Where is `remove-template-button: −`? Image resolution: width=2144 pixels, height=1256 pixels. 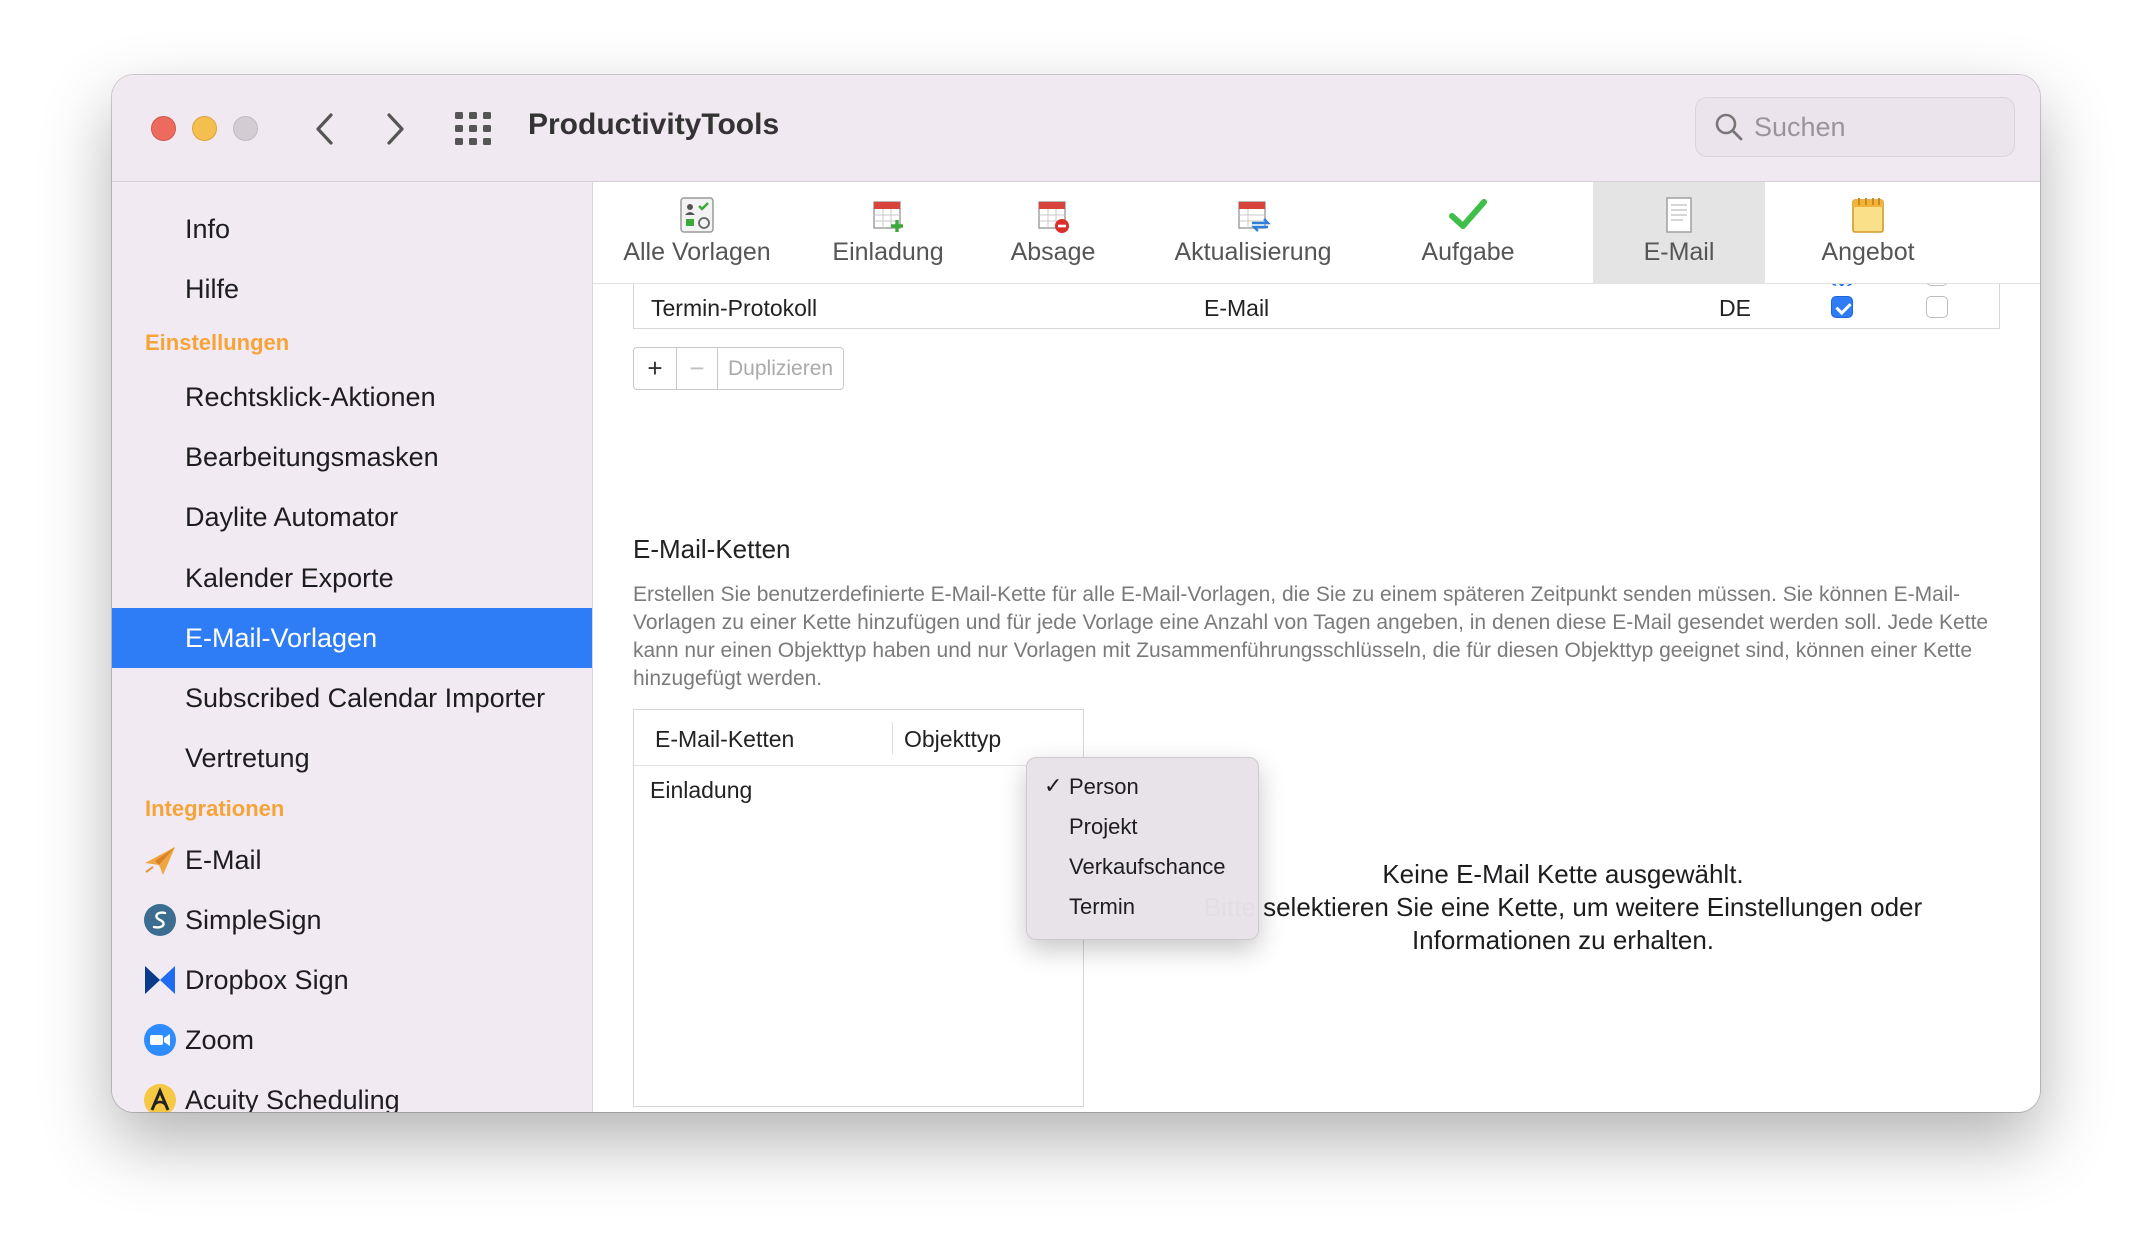
remove-template-button: − is located at coordinates (697, 368).